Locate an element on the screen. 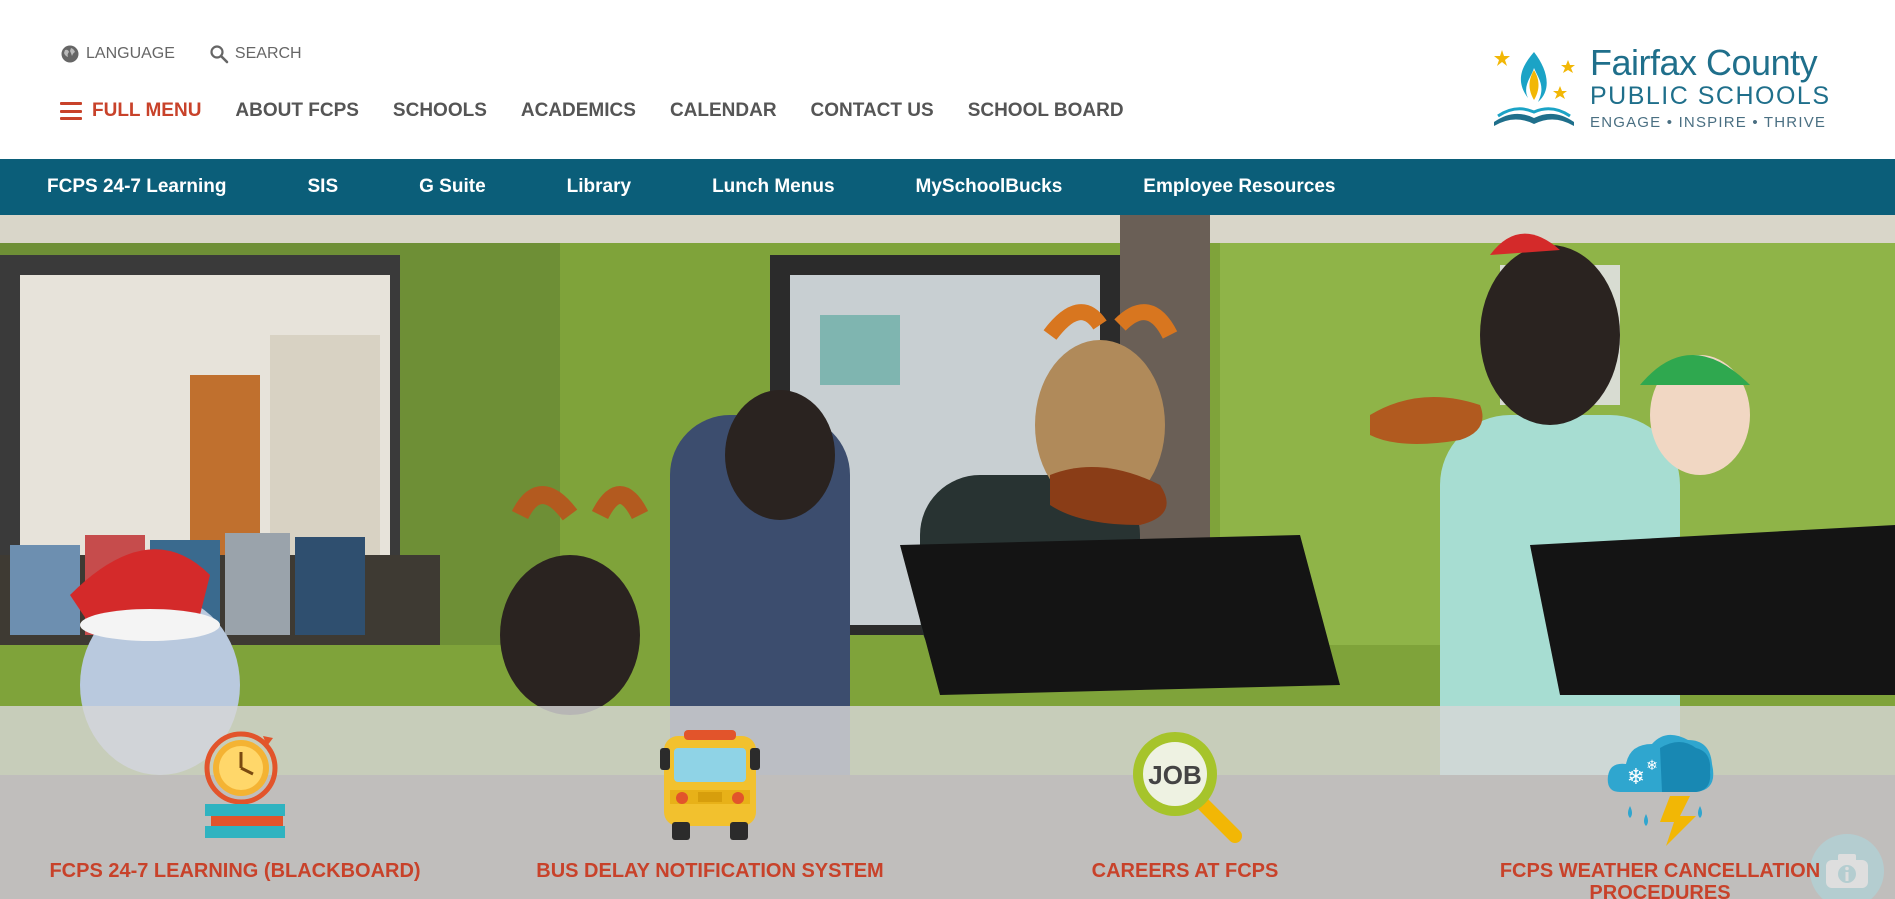  nav-contact-us: CONTACT US is located at coordinates (872, 111).